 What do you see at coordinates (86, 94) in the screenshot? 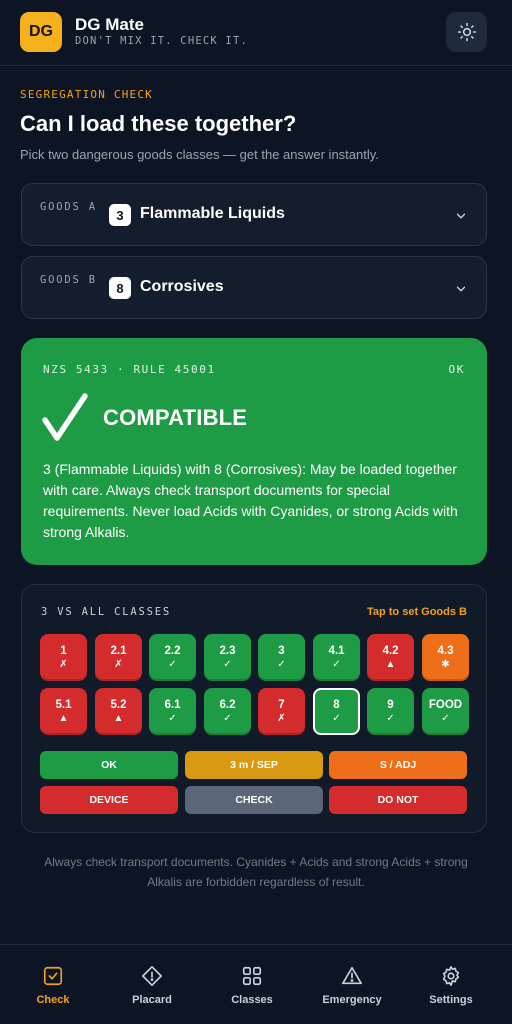
I see `section-eyebrow: SEGREGATION CHECK` at bounding box center [86, 94].